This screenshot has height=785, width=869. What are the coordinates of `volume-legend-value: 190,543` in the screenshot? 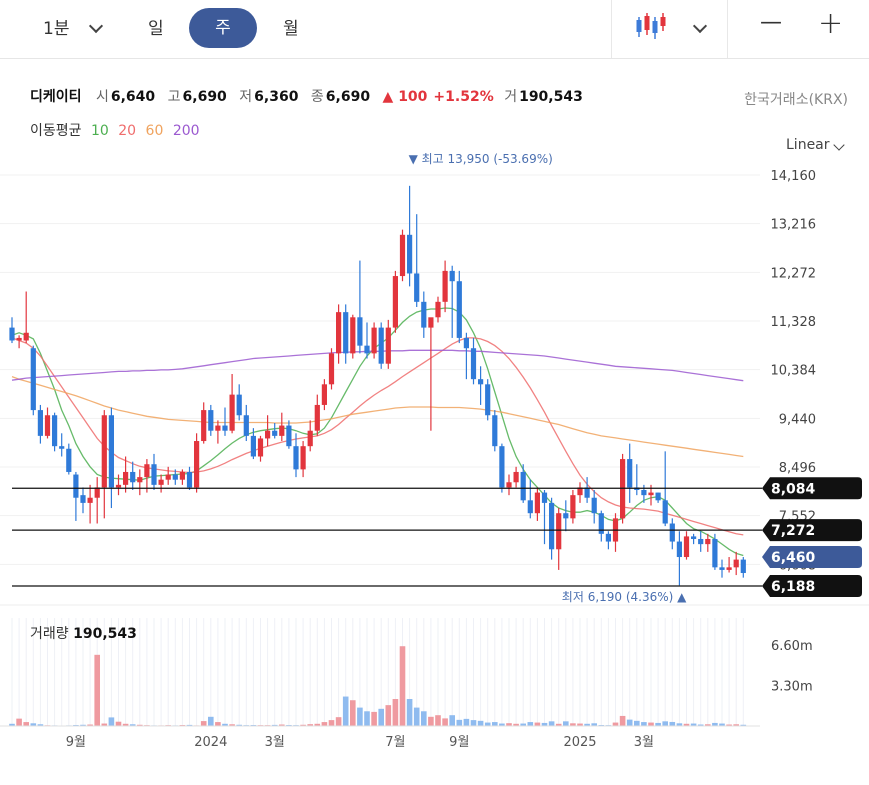 It's located at (105, 634).